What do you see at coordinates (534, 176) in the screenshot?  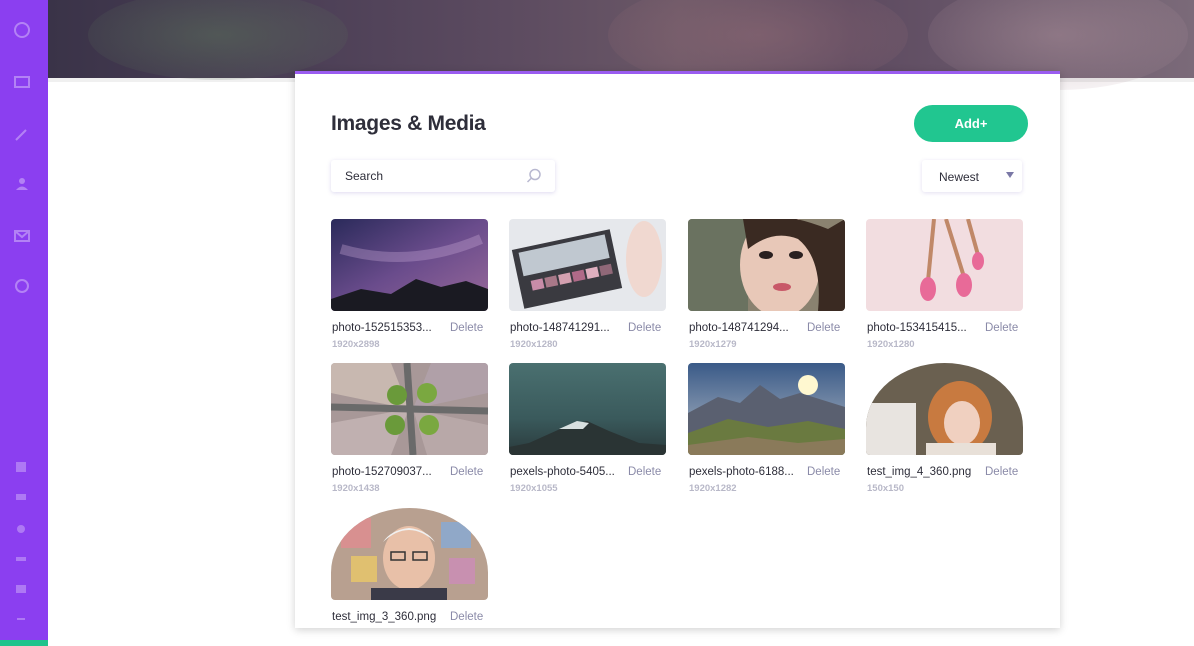 I see `search-icon` at bounding box center [534, 176].